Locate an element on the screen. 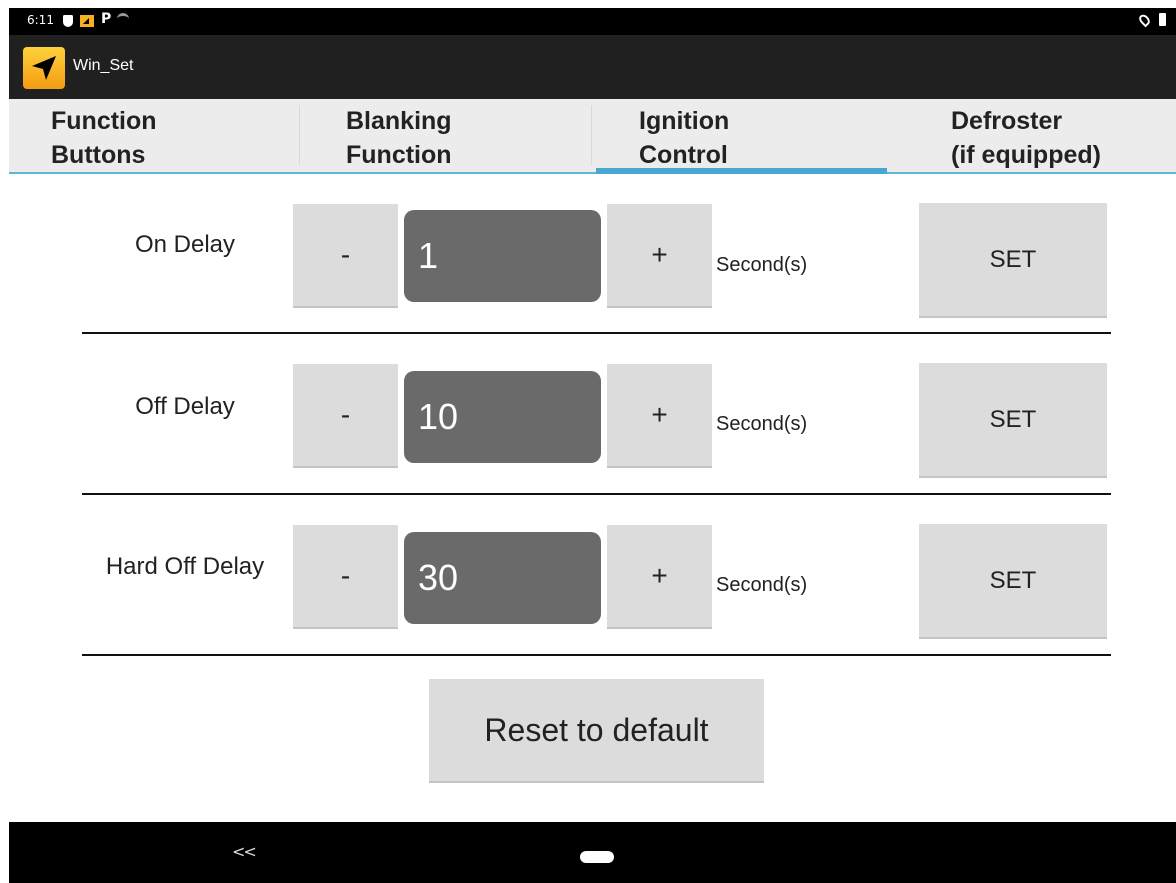 Image resolution: width=1176 pixels, height=883 pixels. app-bar: Win_Set is located at coordinates (592, 67).